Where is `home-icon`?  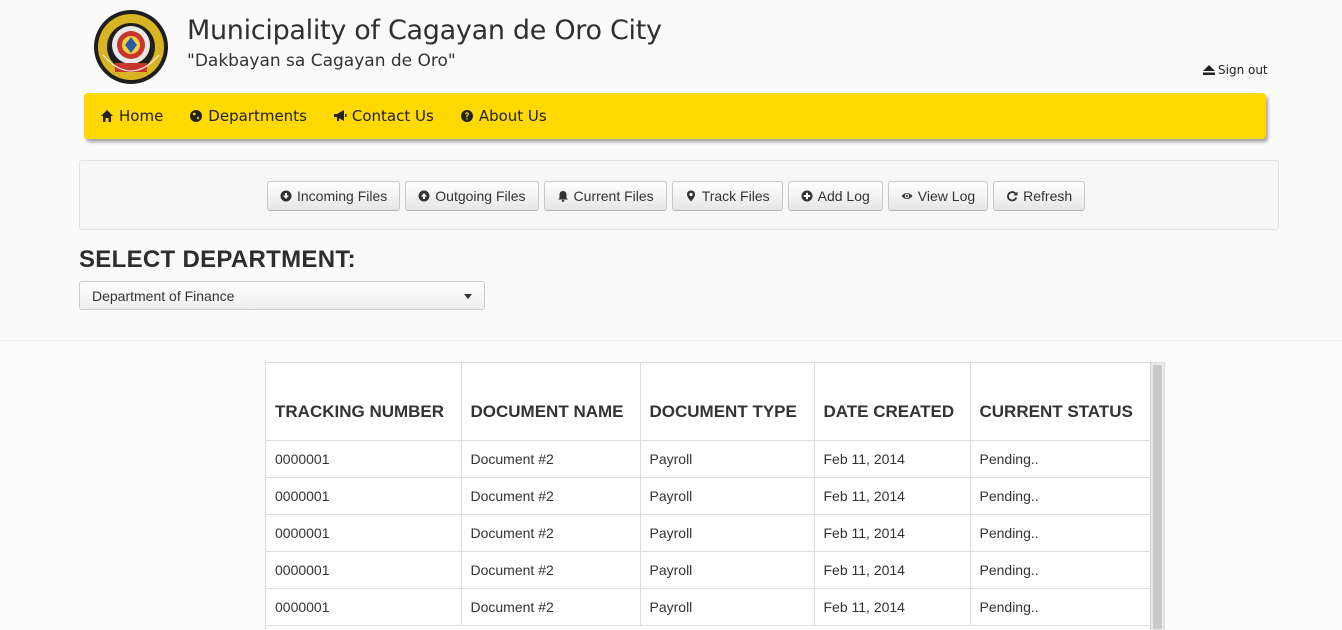 home-icon is located at coordinates (107, 116).